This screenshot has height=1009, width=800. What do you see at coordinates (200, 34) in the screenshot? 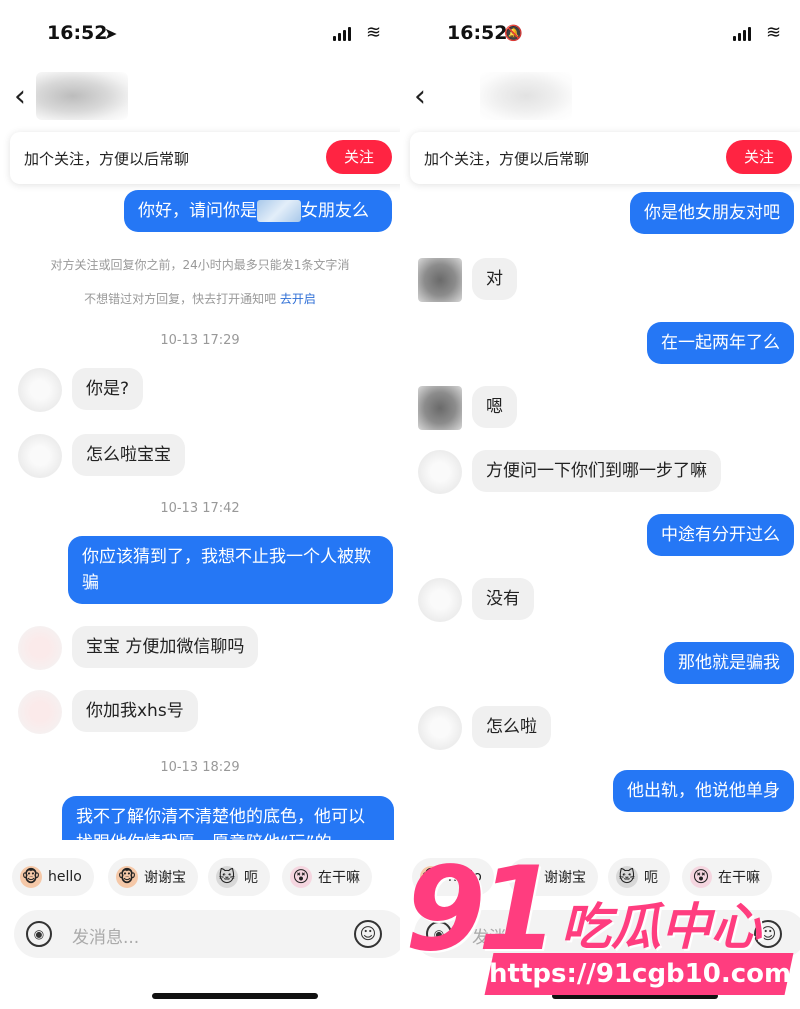
I see `status-bar: 16:52 ➤ ≋` at bounding box center [200, 34].